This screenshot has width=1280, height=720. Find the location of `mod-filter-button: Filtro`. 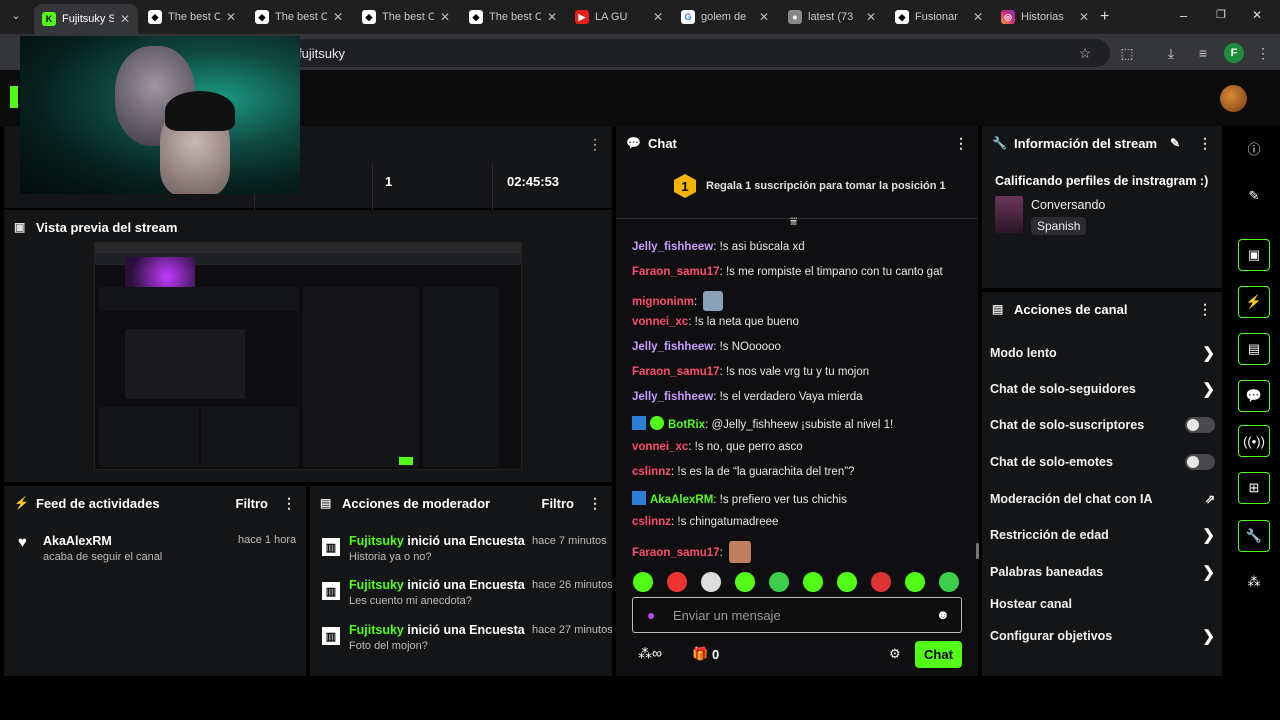

mod-filter-button: Filtro is located at coordinates (558, 503).